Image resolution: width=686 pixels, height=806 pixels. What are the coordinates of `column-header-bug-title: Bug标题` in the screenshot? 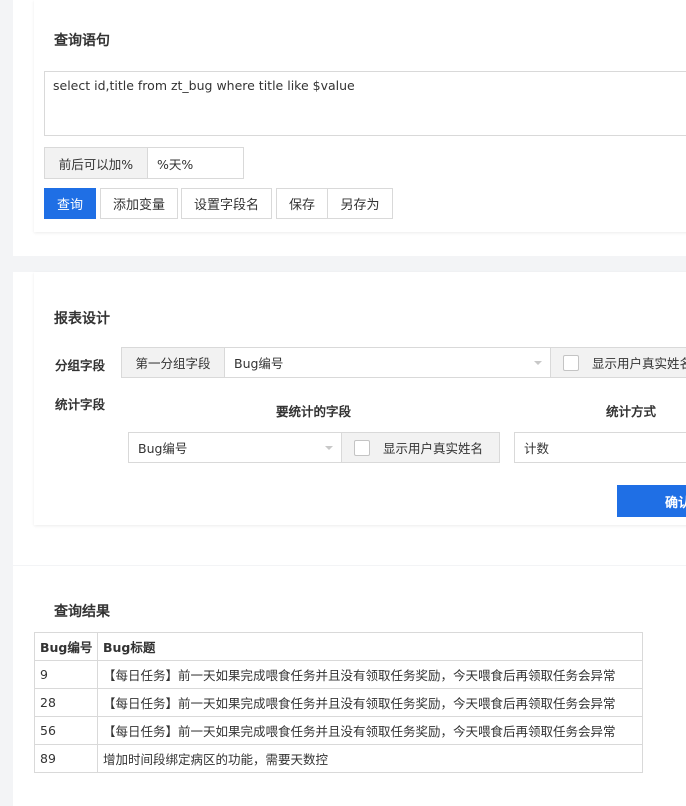 It's located at (370, 646).